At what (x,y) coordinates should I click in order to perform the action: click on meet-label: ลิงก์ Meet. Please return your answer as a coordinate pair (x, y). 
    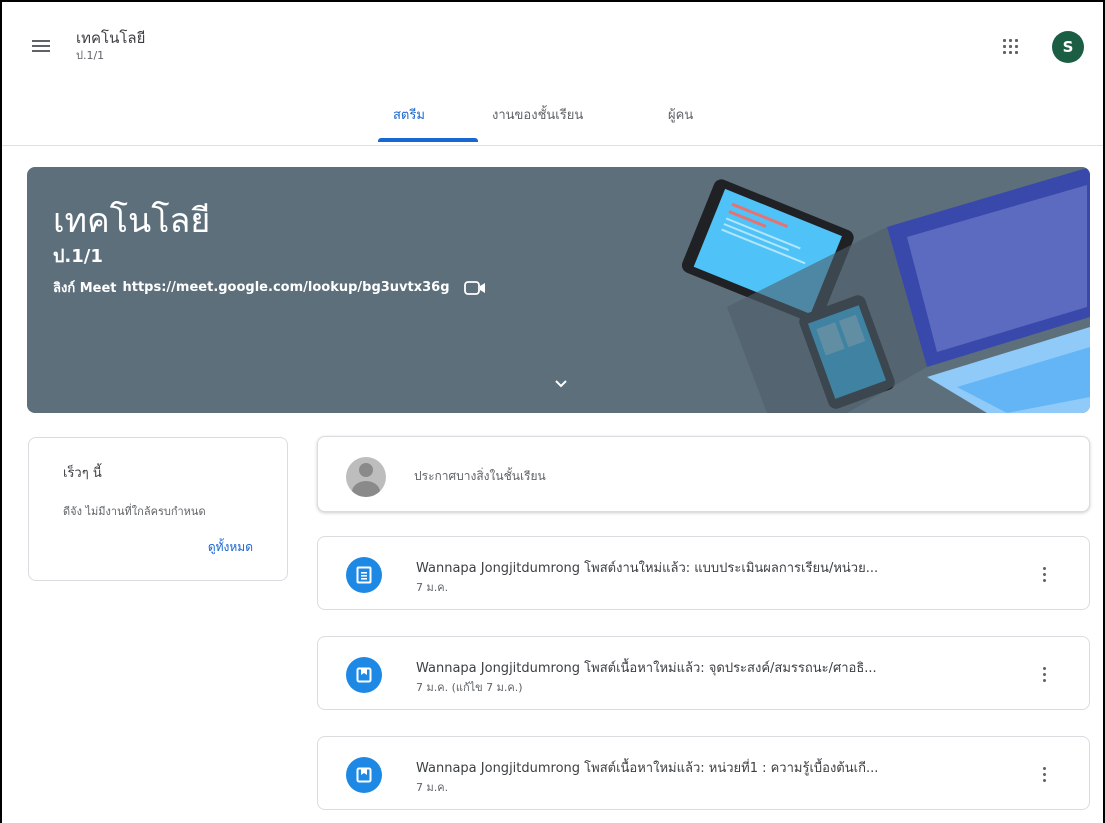
    Looking at the image, I should click on (85, 288).